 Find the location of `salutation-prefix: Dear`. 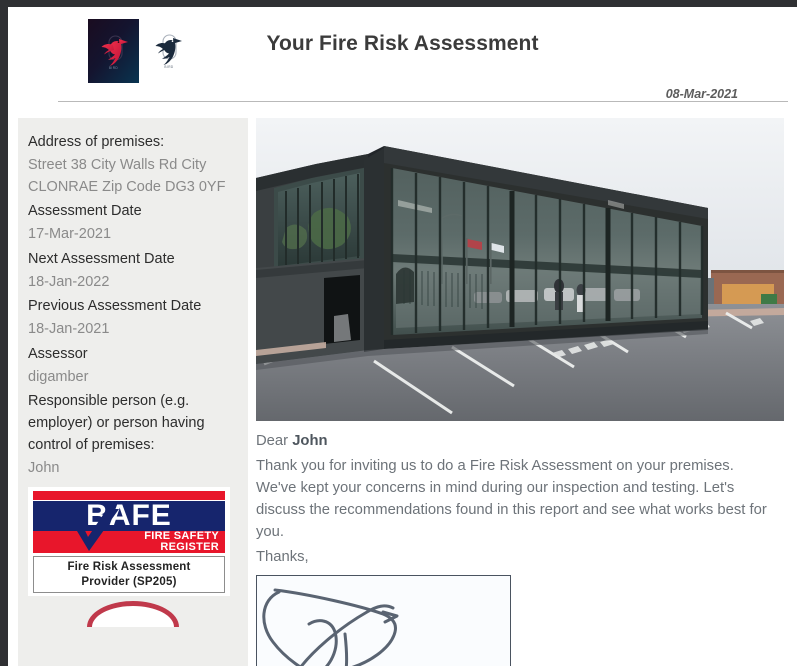

salutation-prefix: Dear is located at coordinates (274, 441).